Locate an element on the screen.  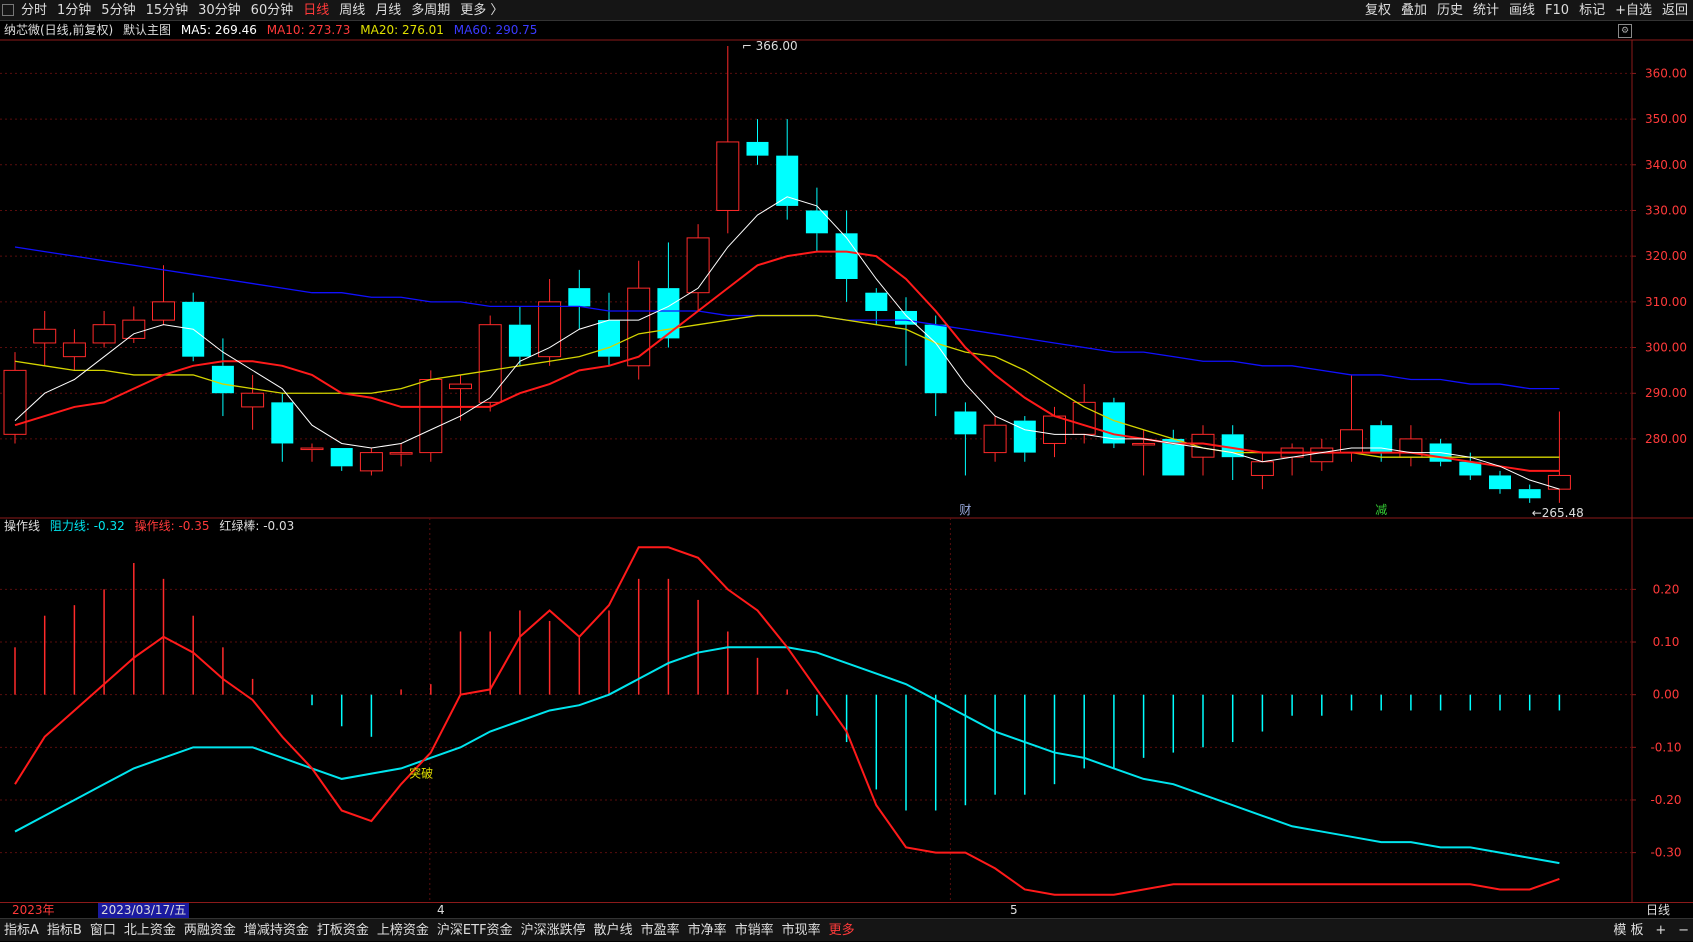
period-label: 日线 is located at coordinates (1658, 910).